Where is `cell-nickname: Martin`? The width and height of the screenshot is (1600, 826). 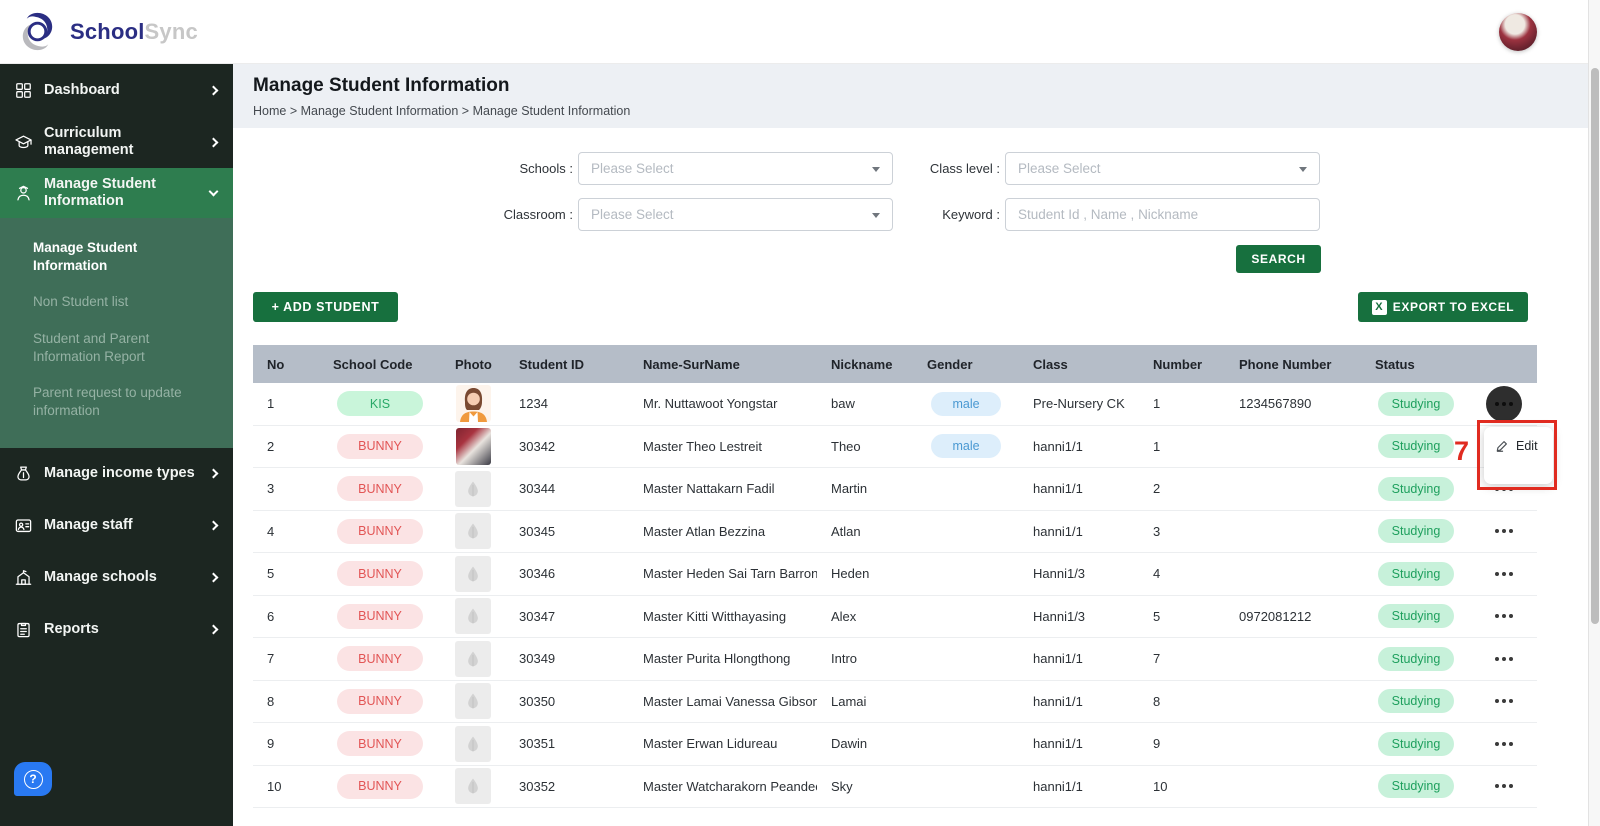 cell-nickname: Martin is located at coordinates (849, 489).